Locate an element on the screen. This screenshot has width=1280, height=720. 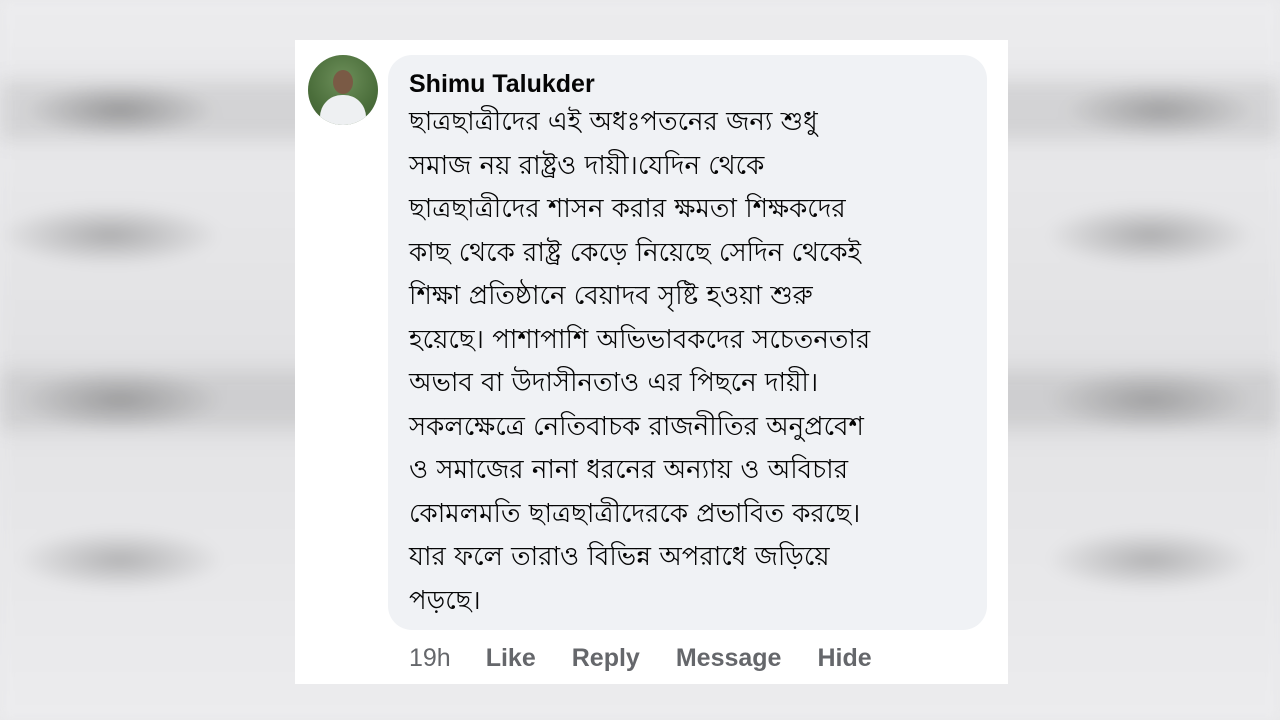
comment-line: সকলক্ষেত্রে নেতিবাচক রাজনীতির অনুপ্রবেশ is located at coordinates (636, 426).